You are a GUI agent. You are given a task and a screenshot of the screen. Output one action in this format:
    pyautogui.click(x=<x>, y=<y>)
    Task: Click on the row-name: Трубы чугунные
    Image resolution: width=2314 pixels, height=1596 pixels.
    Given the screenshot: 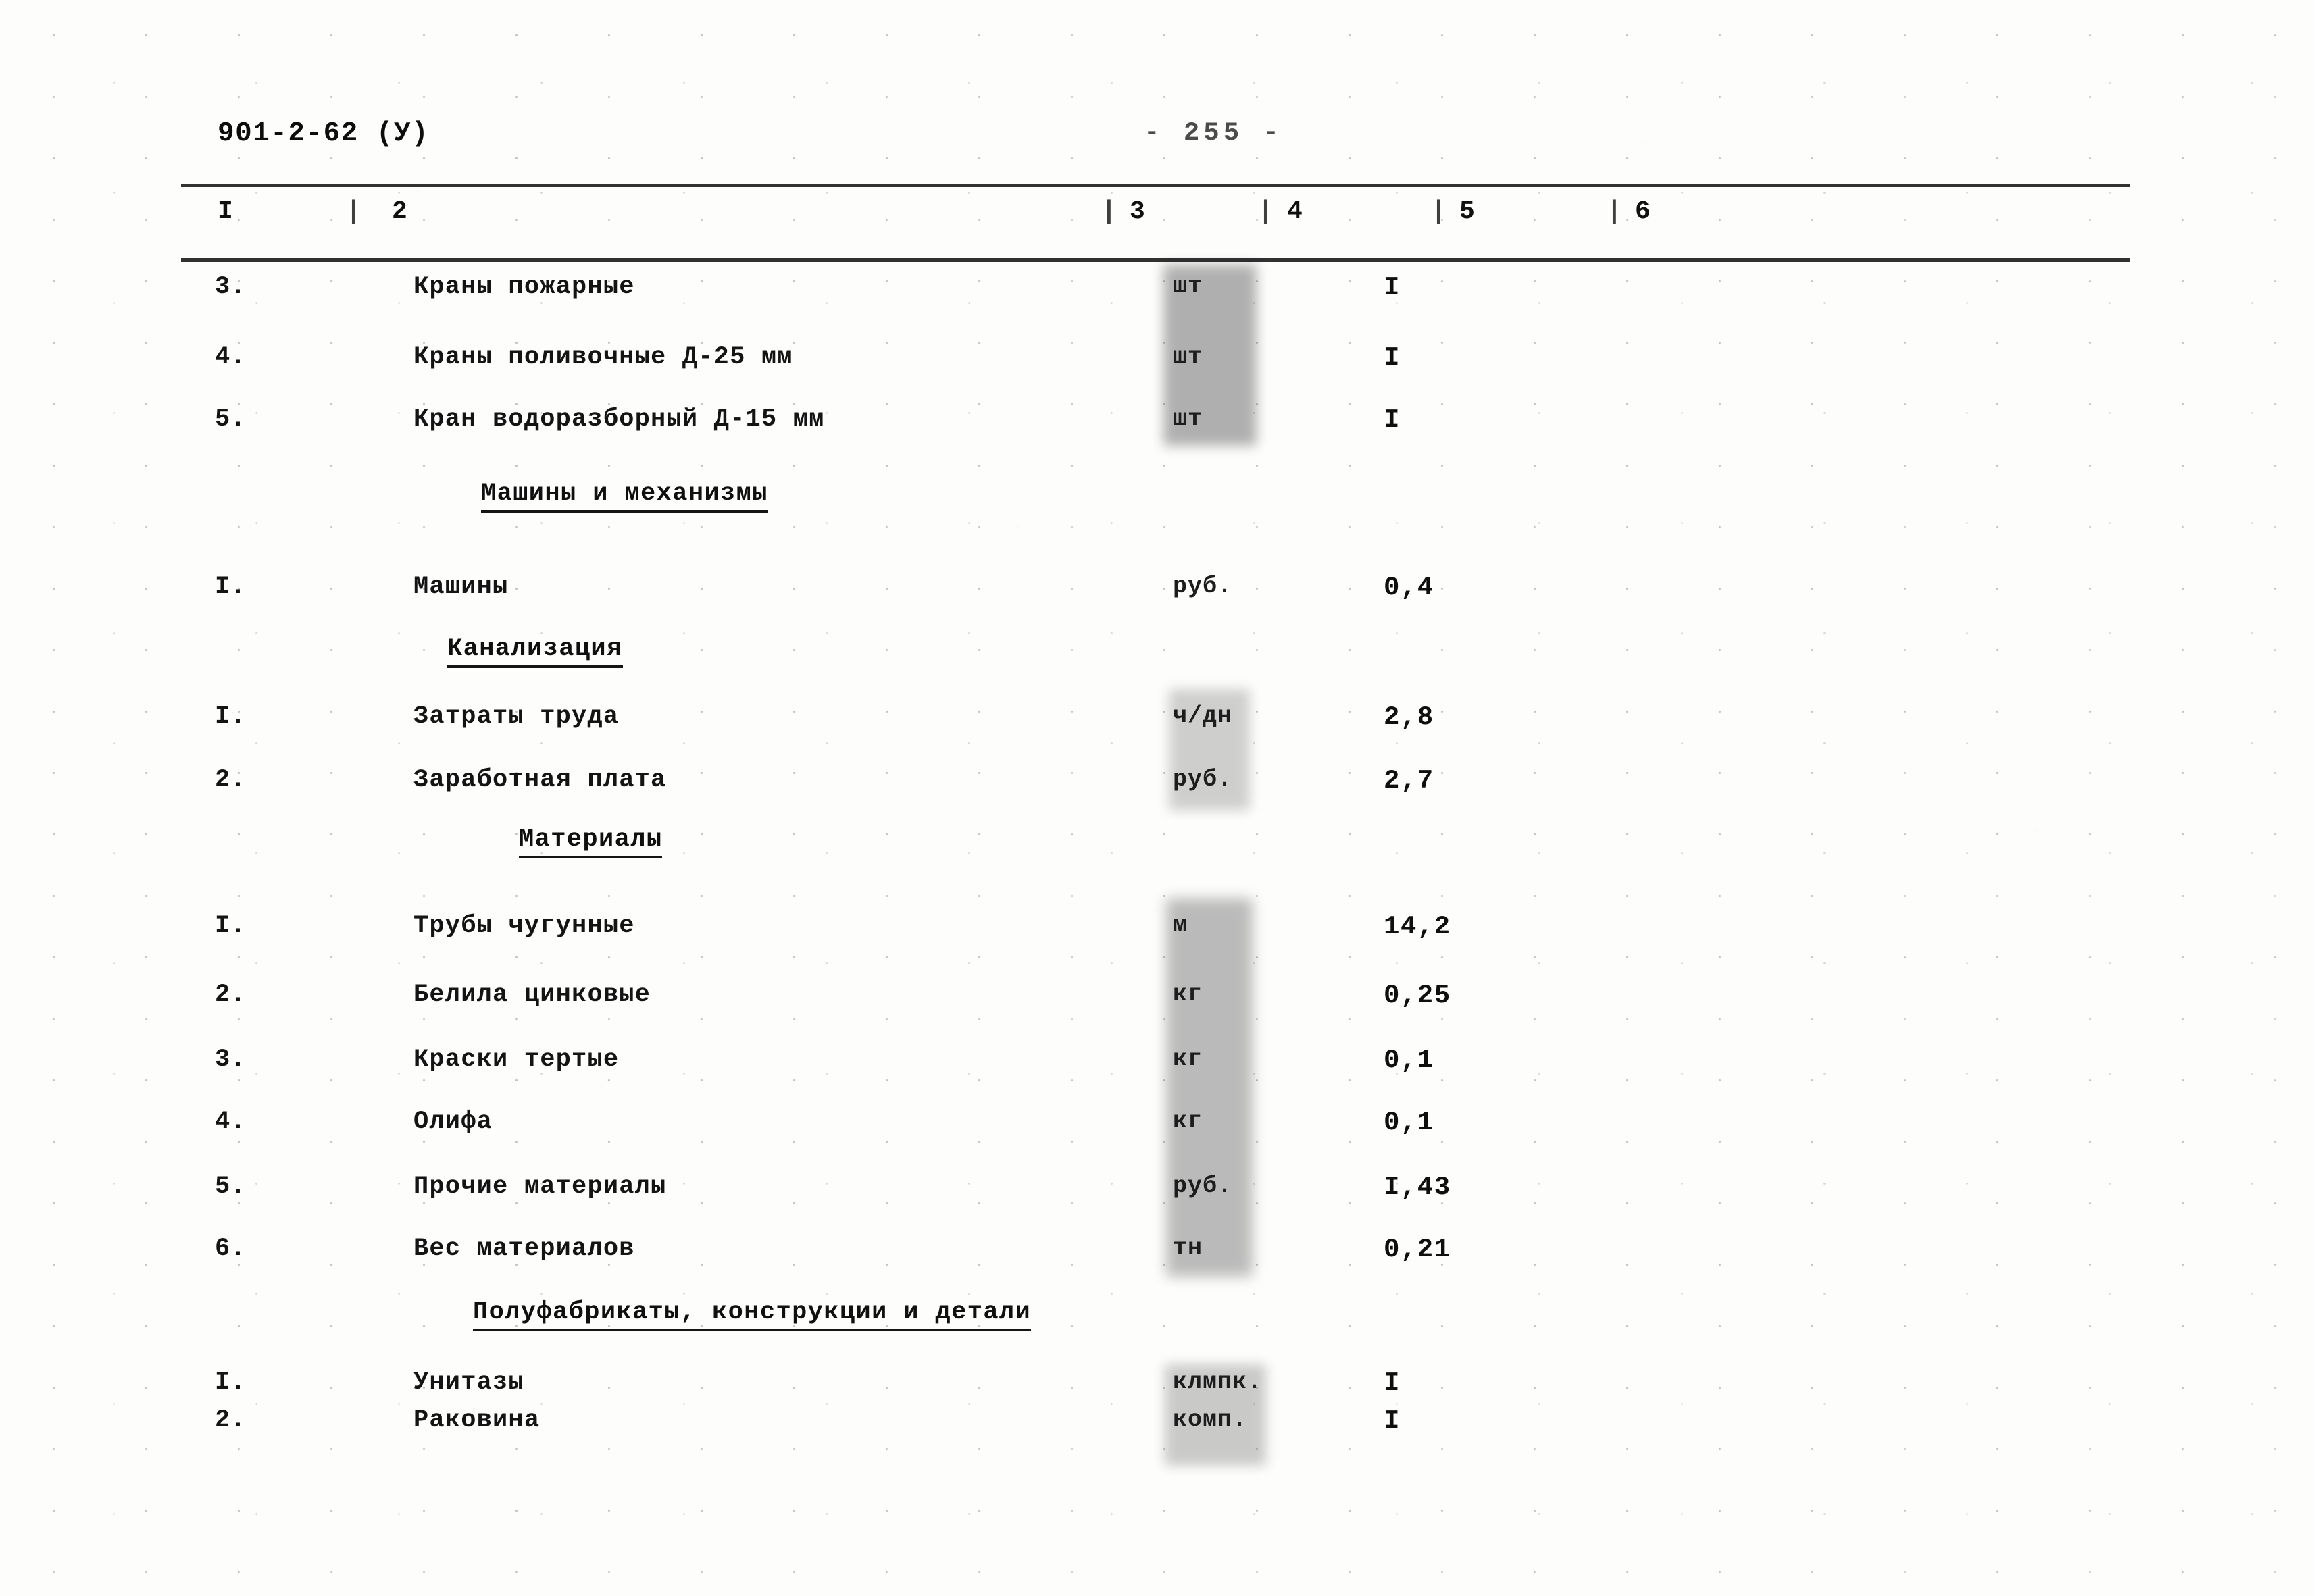 What is the action you would take?
    pyautogui.click(x=524, y=926)
    